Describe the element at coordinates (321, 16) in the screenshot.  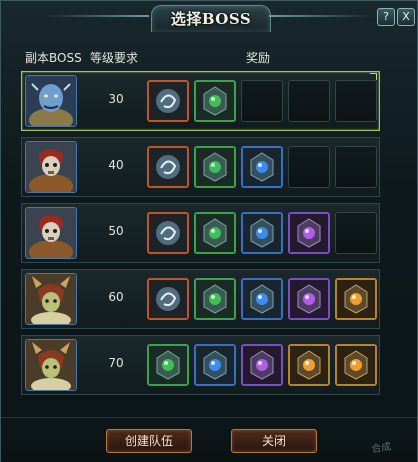
I see `title-ornament-right` at that location.